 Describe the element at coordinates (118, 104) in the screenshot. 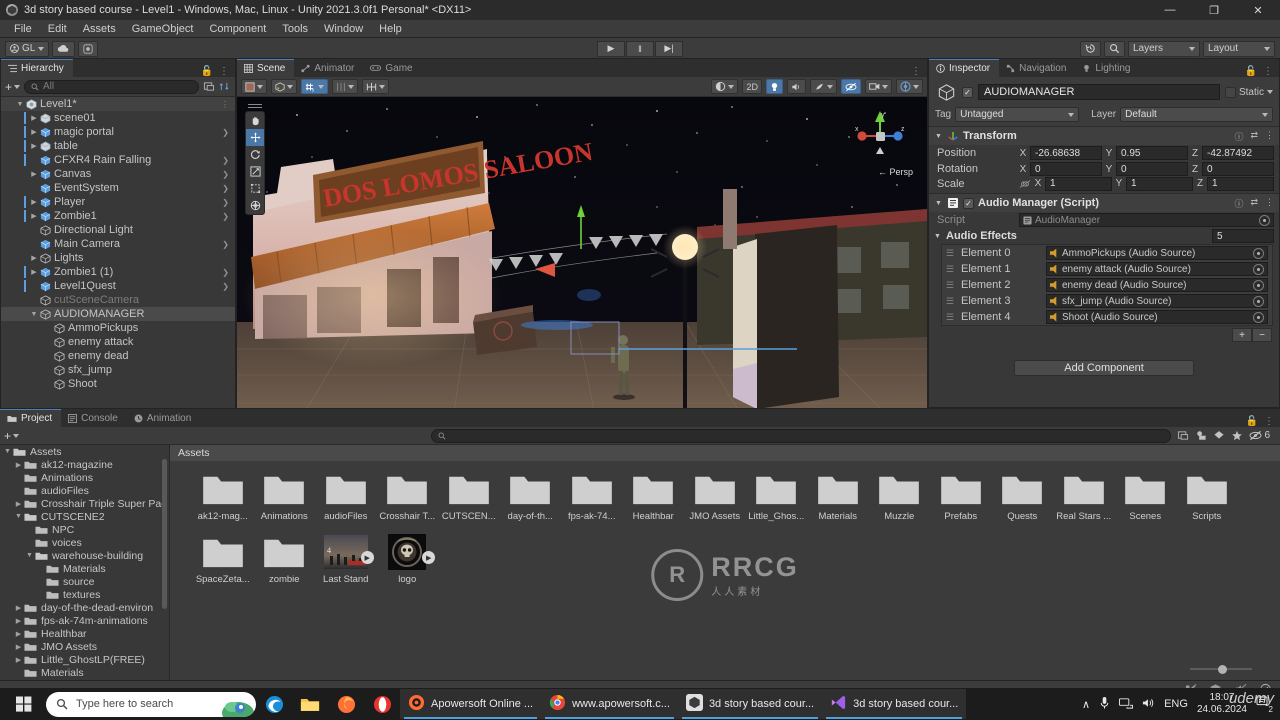

I see `hierarchy-item-level1: ▼ Level1* ⋮` at that location.